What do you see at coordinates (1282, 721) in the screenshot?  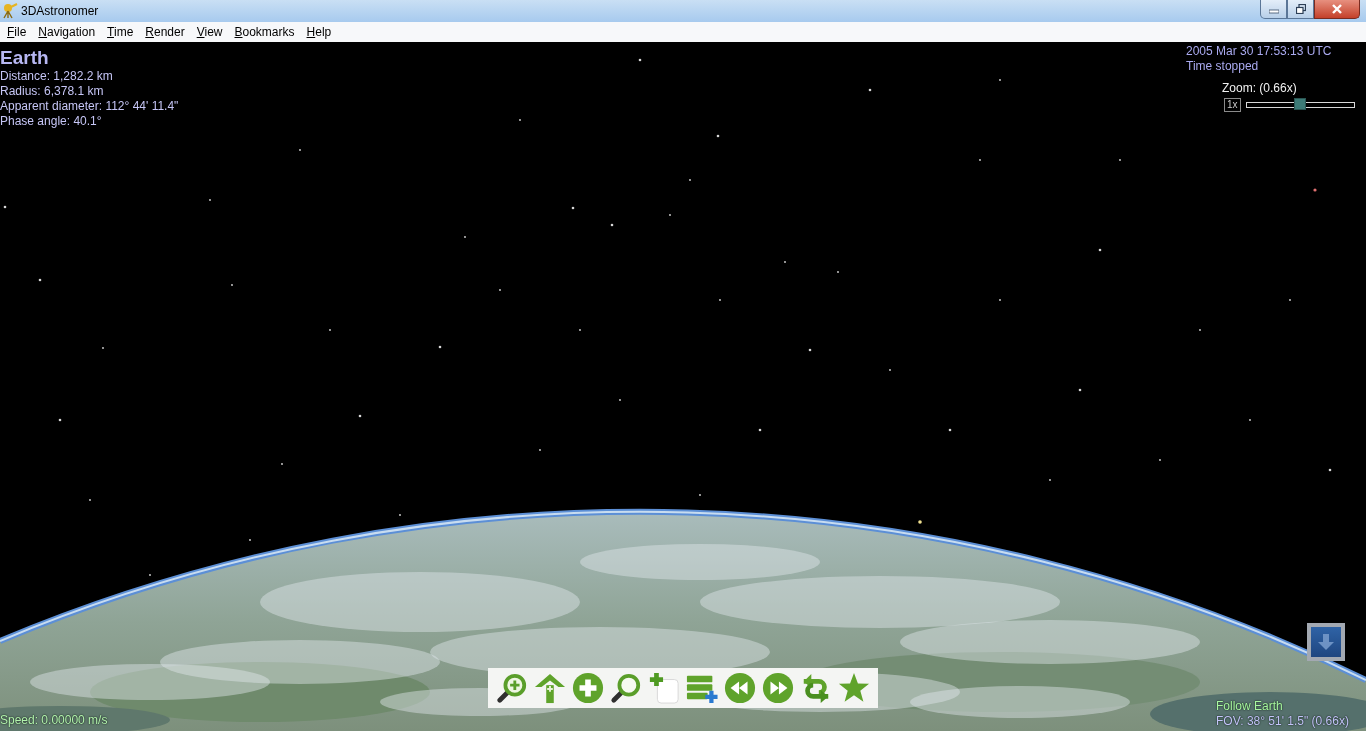 I see `fov-readout: FOV: 38° 51' 1.5" (0.66x)` at bounding box center [1282, 721].